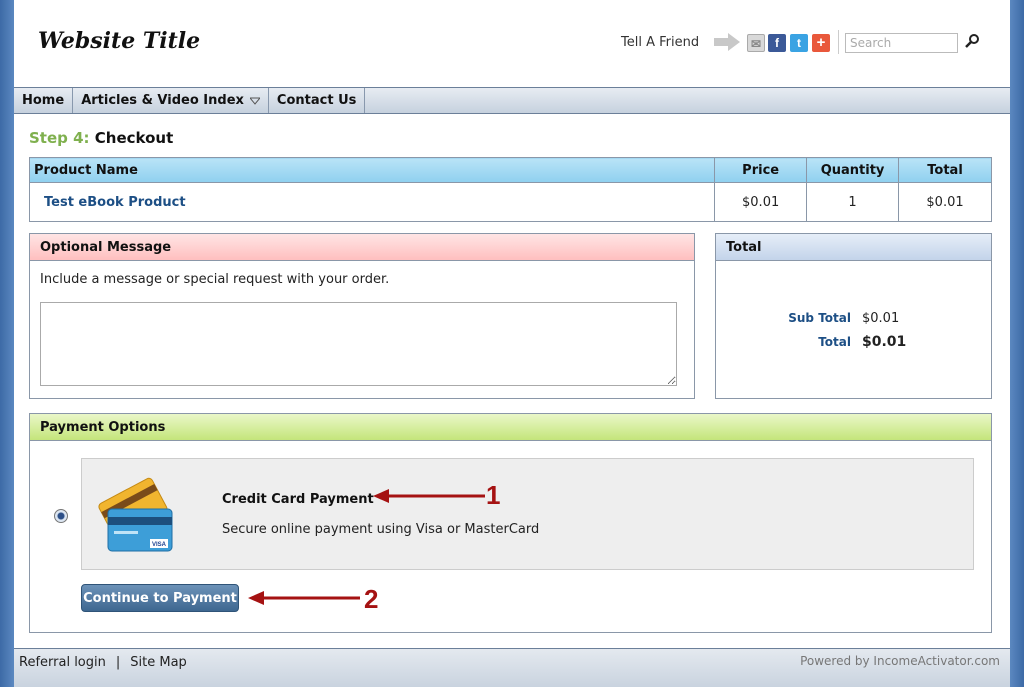 Image resolution: width=1024 pixels, height=687 pixels. Describe the element at coordinates (119, 41) in the screenshot. I see `site-title: Website Title` at that location.